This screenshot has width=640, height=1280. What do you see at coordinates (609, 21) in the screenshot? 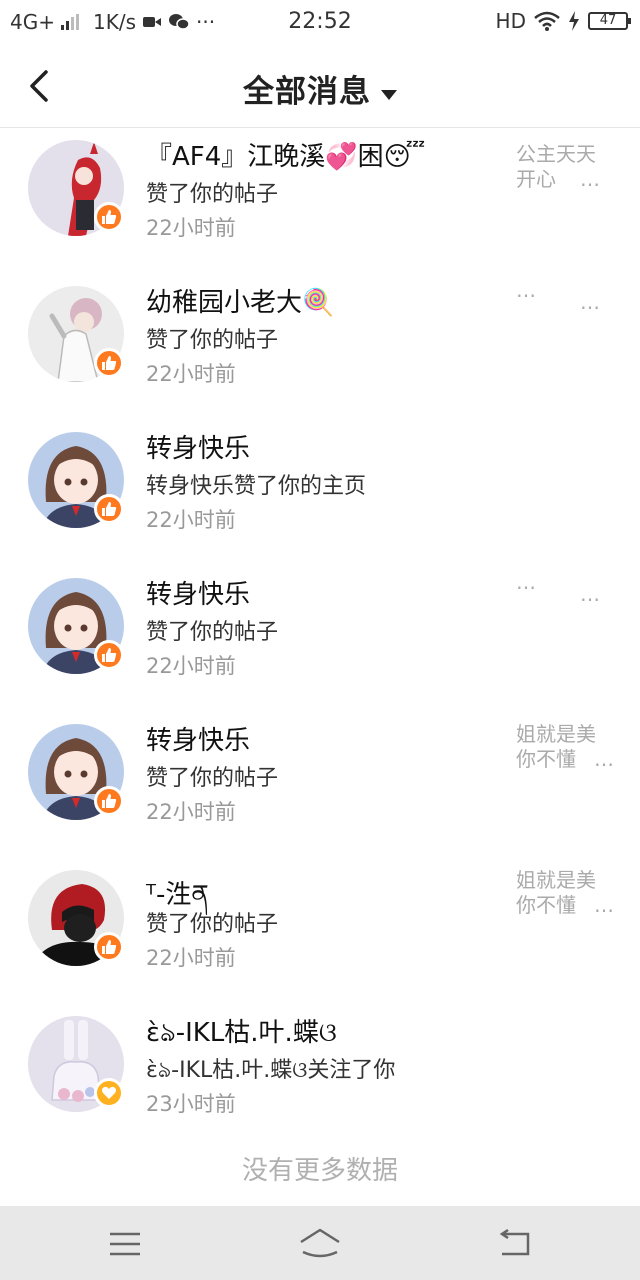
I see `battery-indicator: 47` at bounding box center [609, 21].